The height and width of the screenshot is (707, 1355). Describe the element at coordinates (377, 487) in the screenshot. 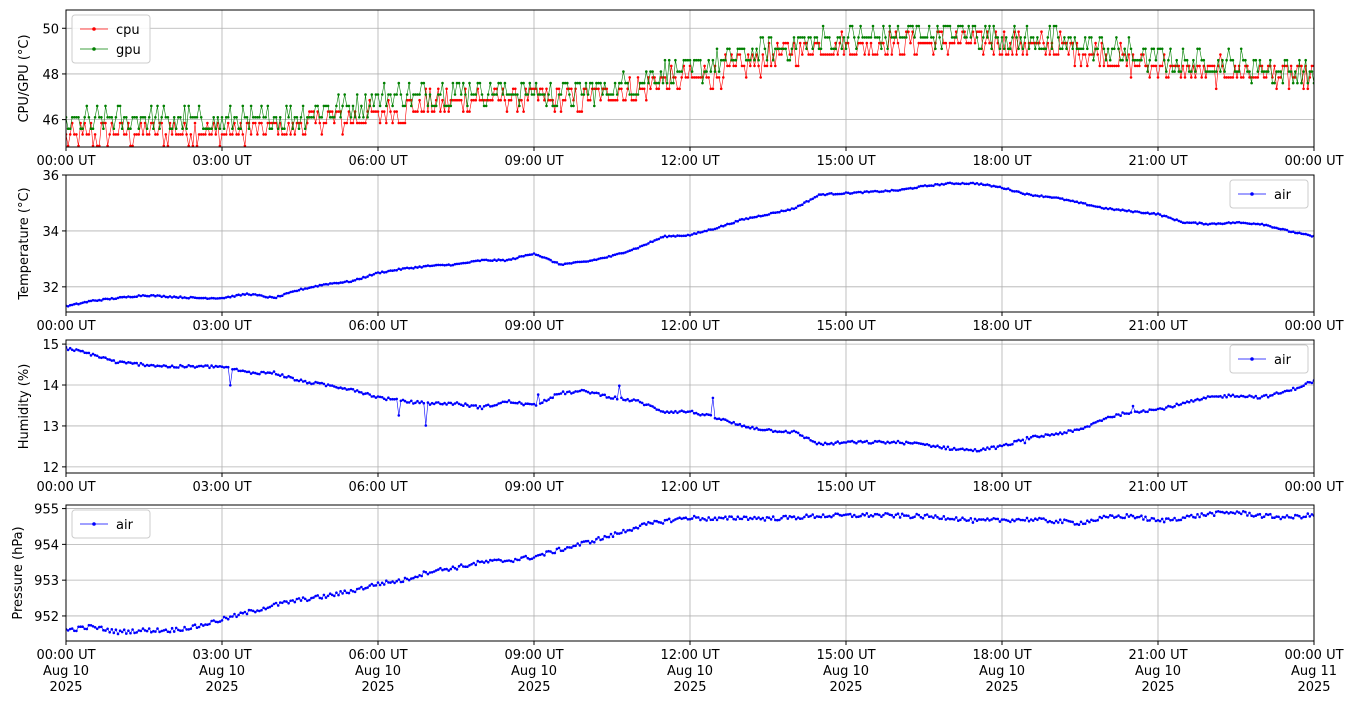

I see `x-tick-label: 06:00 UT` at that location.